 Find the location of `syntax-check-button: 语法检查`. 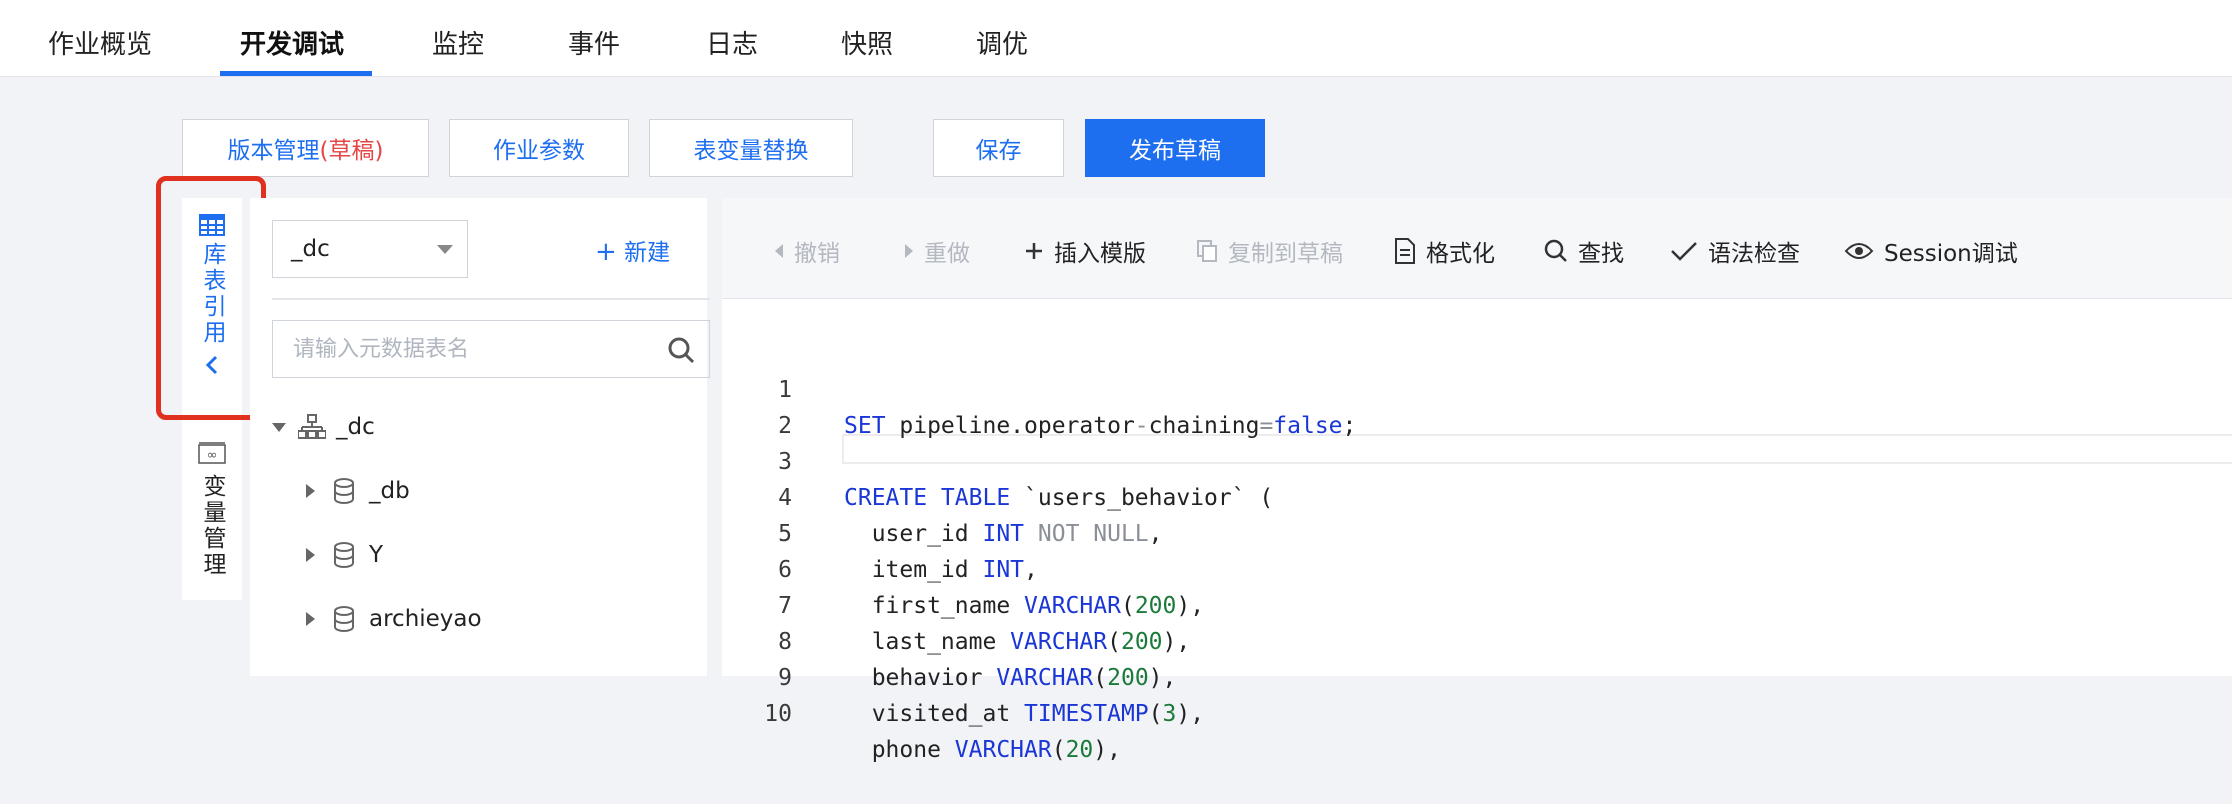

syntax-check-button: 语法检查 is located at coordinates (1735, 251).